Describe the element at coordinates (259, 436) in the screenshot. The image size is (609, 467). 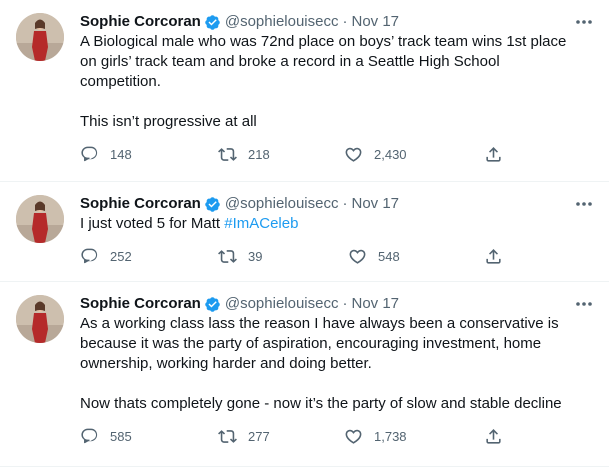
I see `retweet-count: 277` at that location.